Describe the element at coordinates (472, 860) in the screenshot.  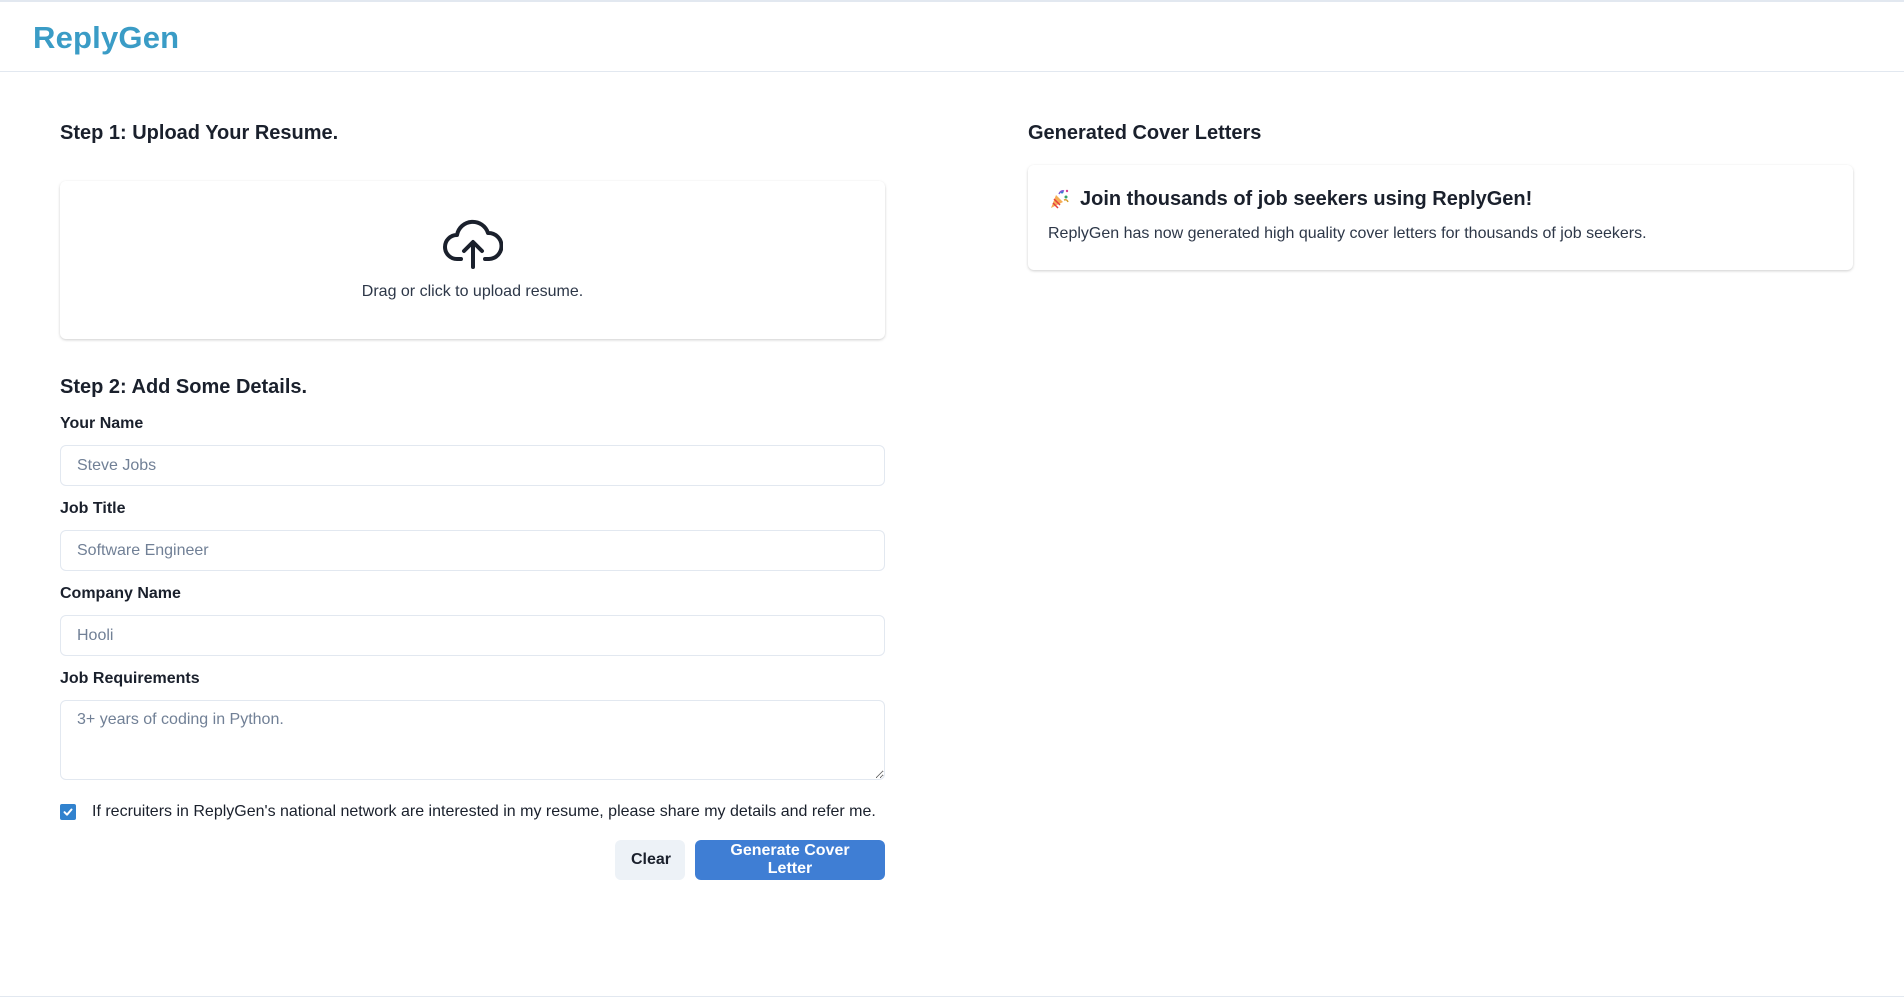
I see `form-actions: Clear Generate Cover Letter` at that location.